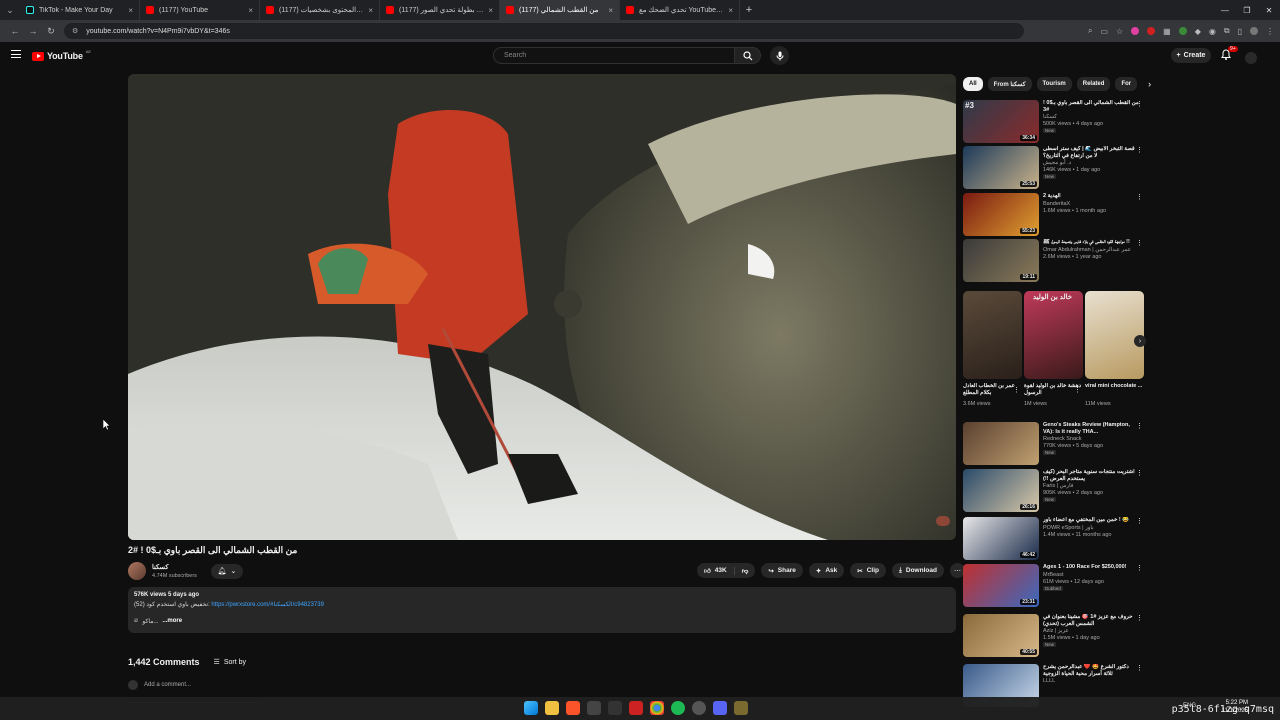  Describe the element at coordinates (779, 55) in the screenshot. I see `voice-search-button` at that location.